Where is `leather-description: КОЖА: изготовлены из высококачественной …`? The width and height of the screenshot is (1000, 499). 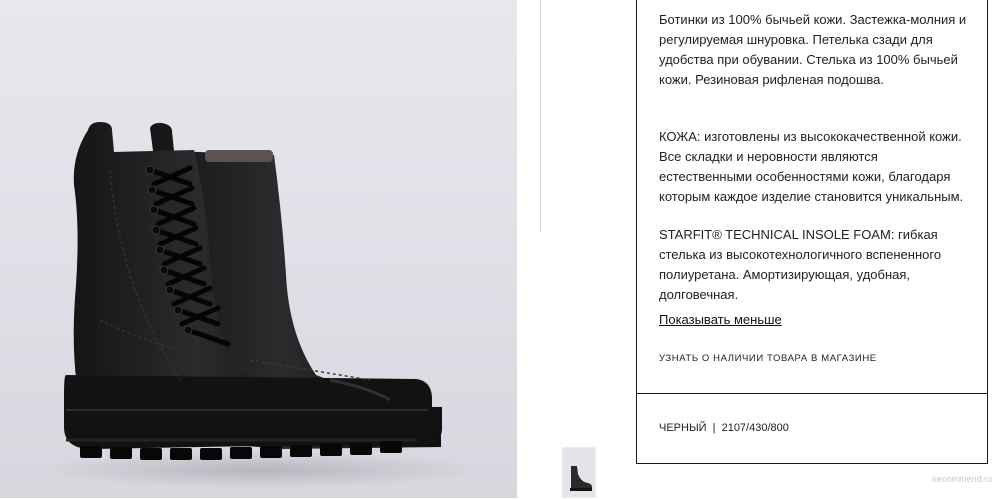
leather-description: КОЖА: изготовлены из высококачественной … is located at coordinates (811, 166).